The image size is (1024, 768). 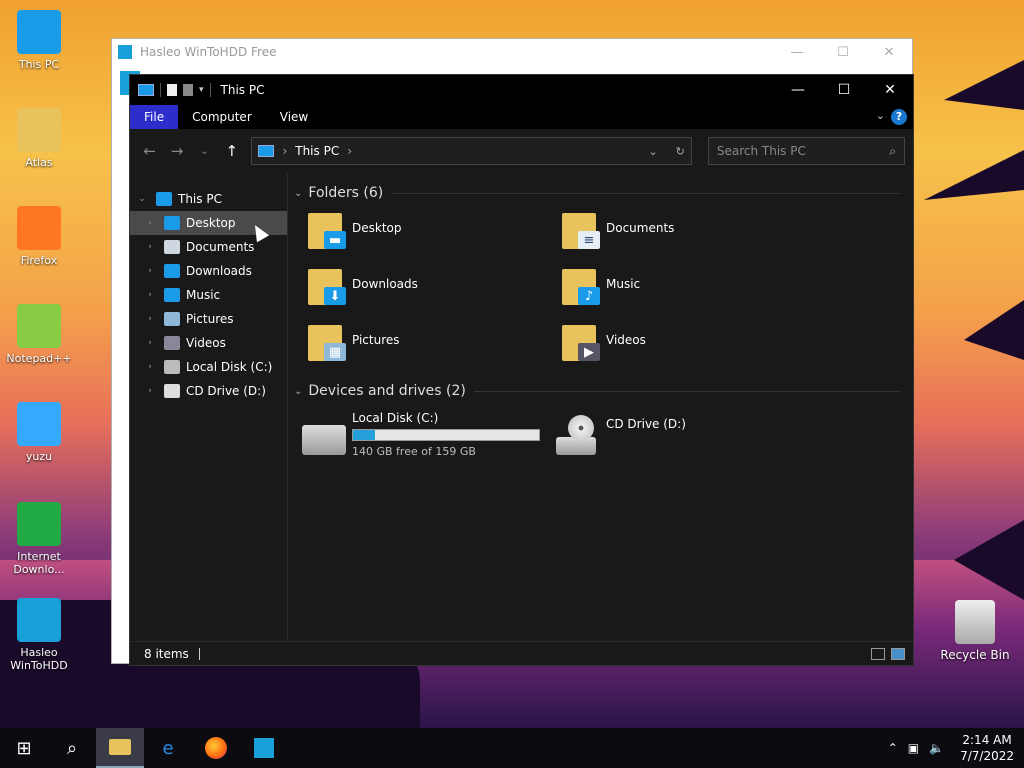 What do you see at coordinates (987, 748) in the screenshot?
I see `clock: 2:14 AM 7/7/2022` at bounding box center [987, 748].